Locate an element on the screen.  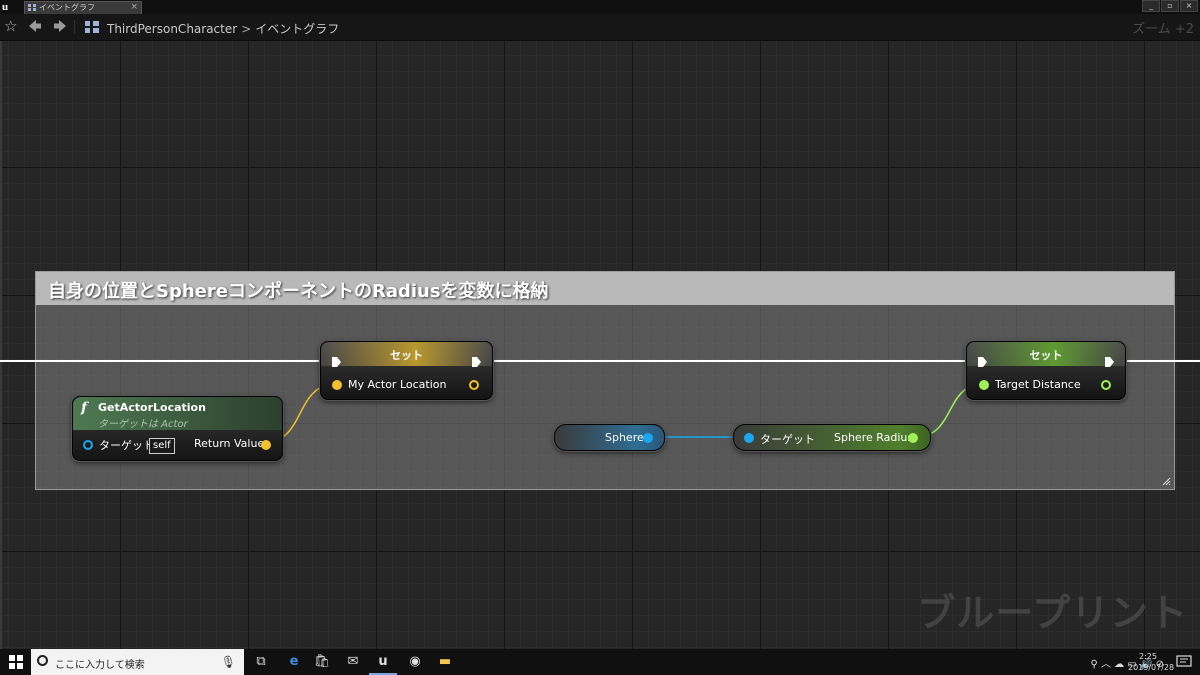
task-view-icon: ⧉ is located at coordinates (261, 662).